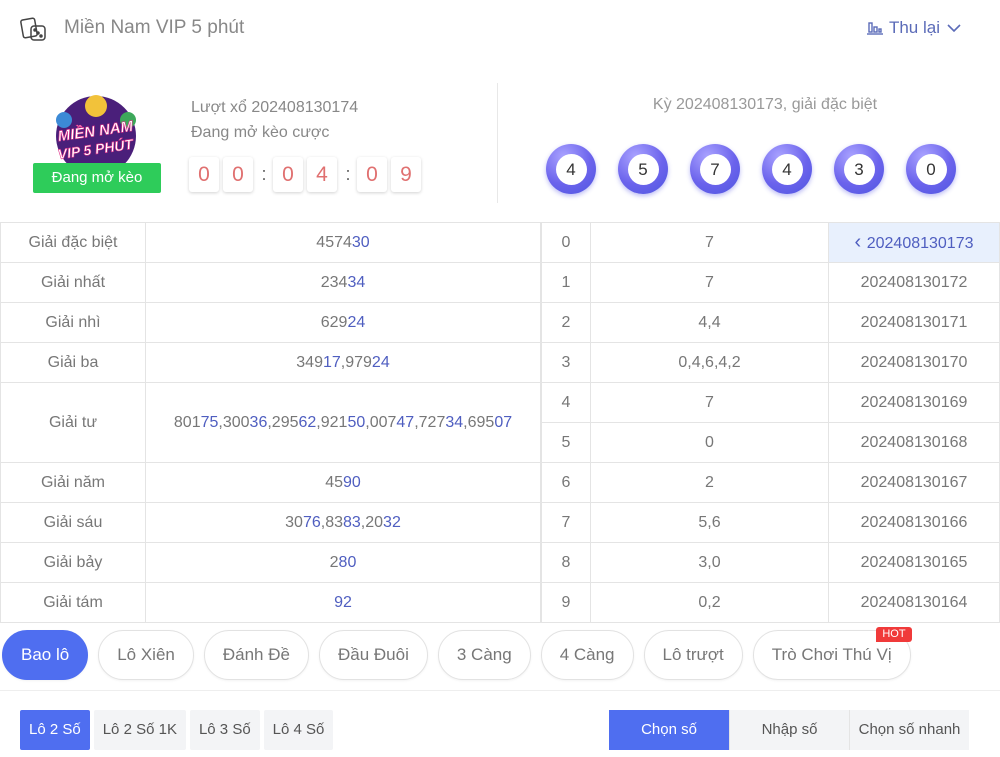 The height and width of the screenshot is (757, 1000). What do you see at coordinates (669, 730) in the screenshot?
I see `mode-button: Chọn số` at bounding box center [669, 730].